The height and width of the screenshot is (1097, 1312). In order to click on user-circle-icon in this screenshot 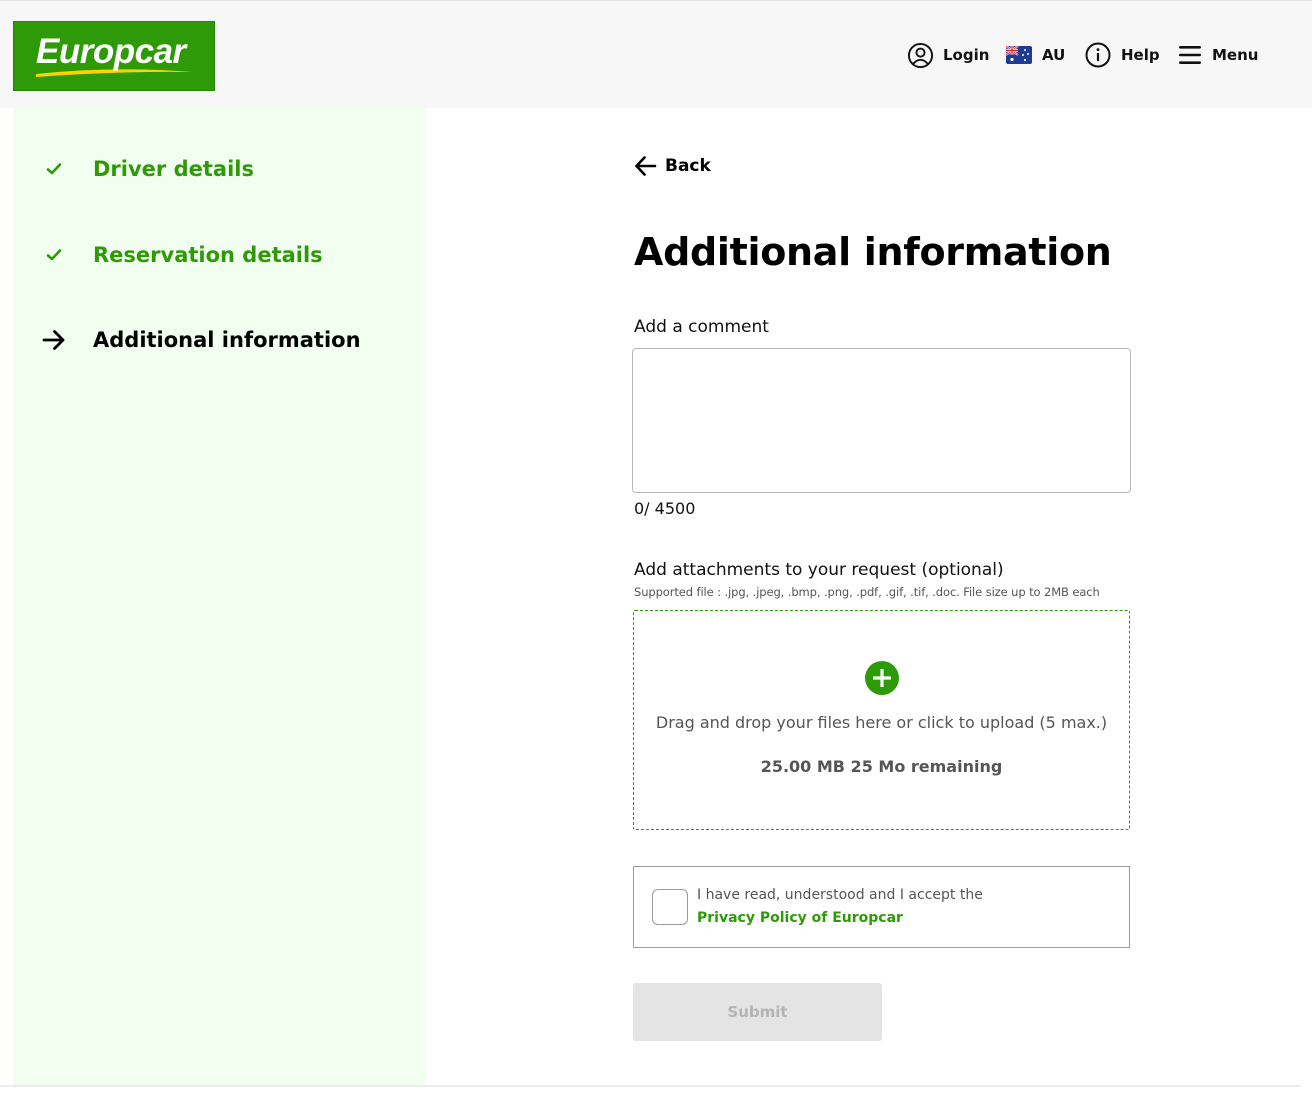, I will do `click(920, 55)`.